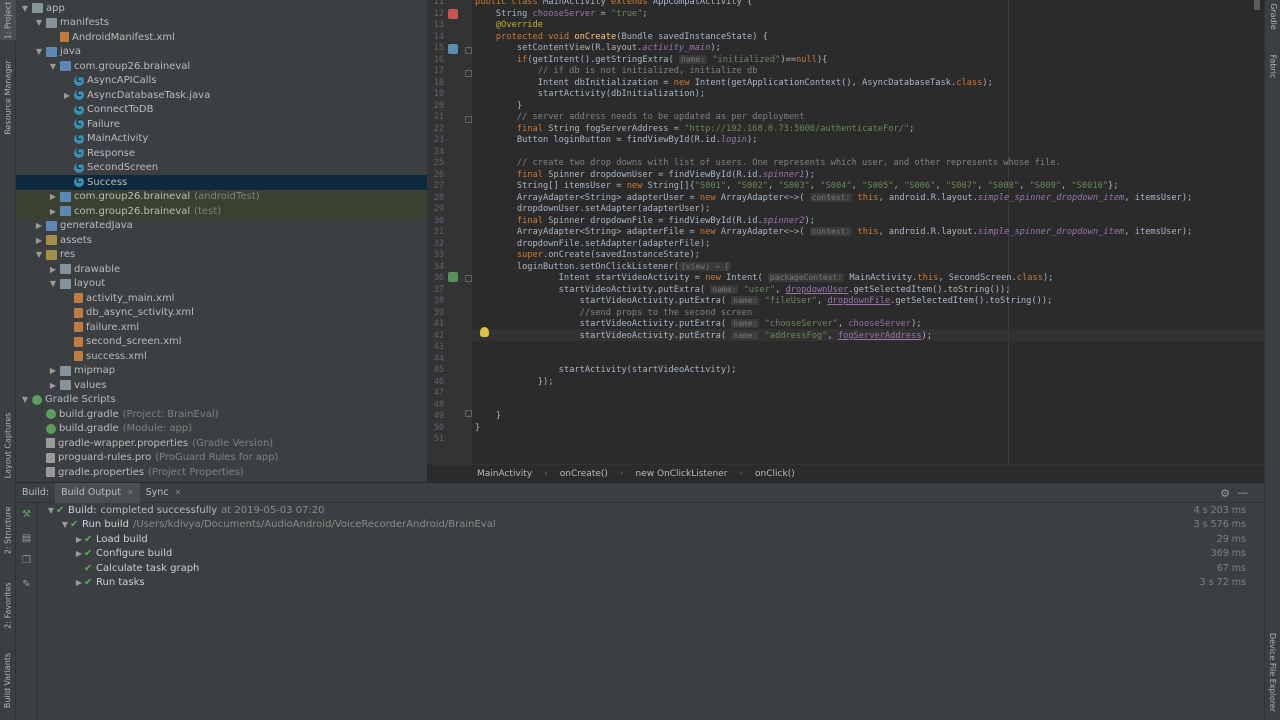 The width and height of the screenshot is (1280, 720). Describe the element at coordinates (1272, 16) in the screenshot. I see `tab-gradle: Gradle` at that location.